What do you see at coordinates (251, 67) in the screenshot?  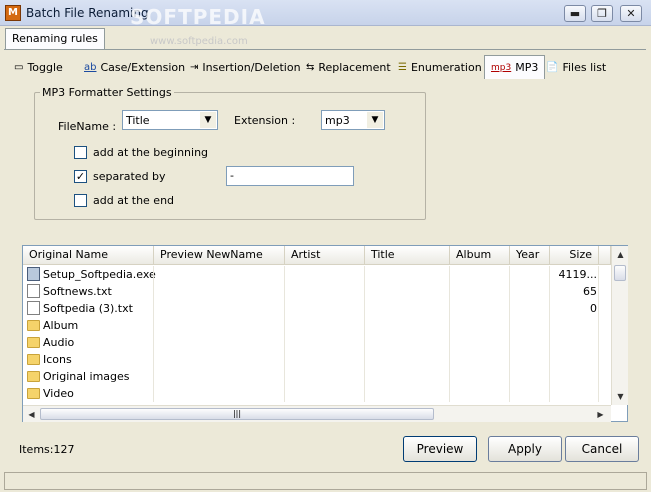 I see `tab-label: Insertion/Deletion` at bounding box center [251, 67].